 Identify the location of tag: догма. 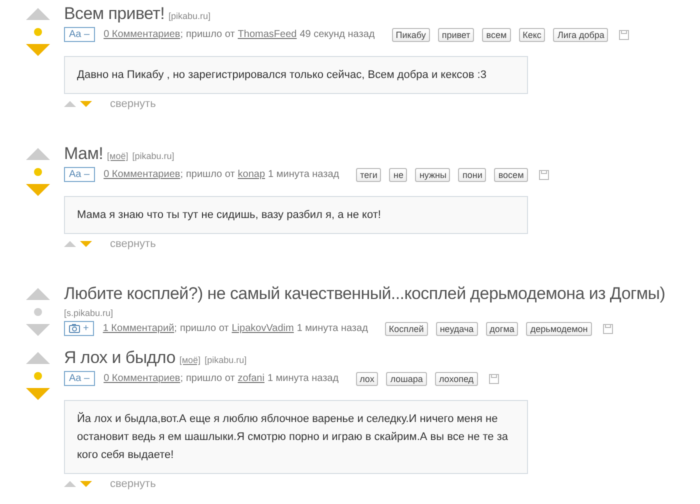
(502, 329).